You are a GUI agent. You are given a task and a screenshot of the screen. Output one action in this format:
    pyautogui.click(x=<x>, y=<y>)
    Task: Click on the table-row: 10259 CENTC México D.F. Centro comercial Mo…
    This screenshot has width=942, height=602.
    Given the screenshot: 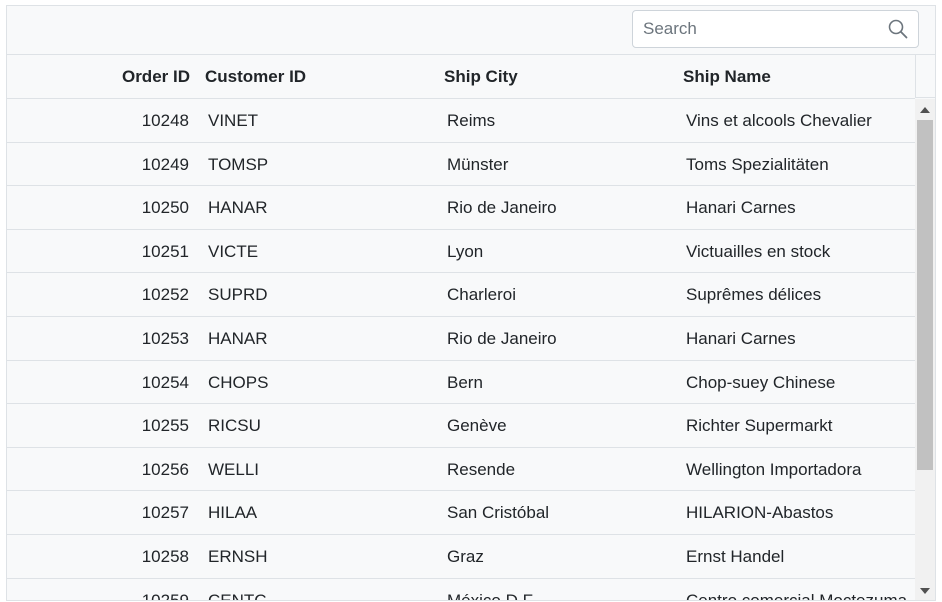 What is the action you would take?
    pyautogui.click(x=461, y=590)
    